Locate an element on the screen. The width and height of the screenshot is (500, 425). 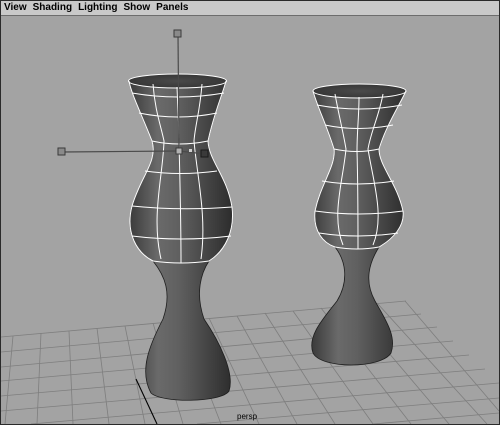
menu-shading: Shading is located at coordinates (52, 8).